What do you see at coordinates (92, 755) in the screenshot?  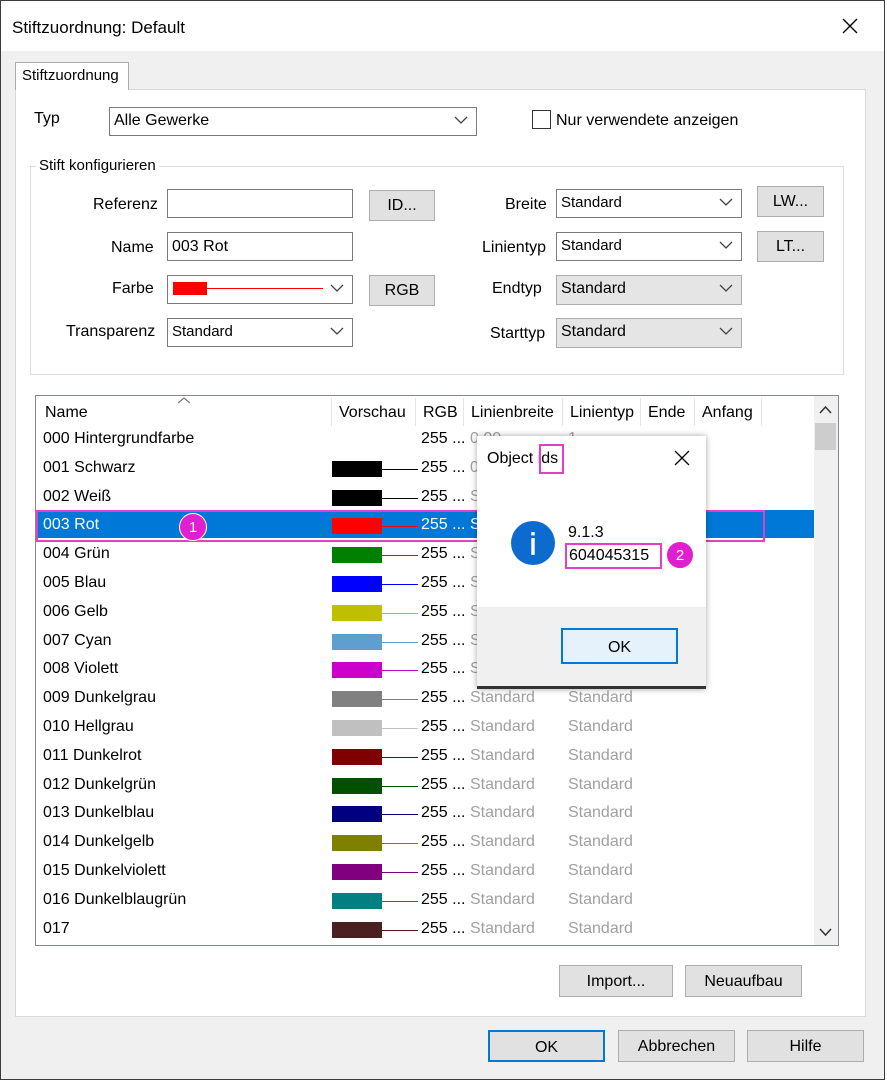 I see `row-name: 011 Dunkelrot` at bounding box center [92, 755].